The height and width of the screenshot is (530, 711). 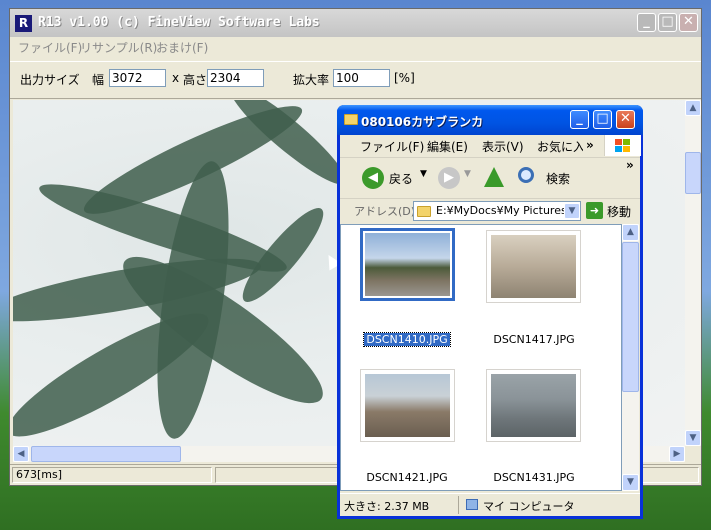 What do you see at coordinates (447, 146) in the screenshot?
I see `explorer-menu-edit: 編集(E)` at bounding box center [447, 146].